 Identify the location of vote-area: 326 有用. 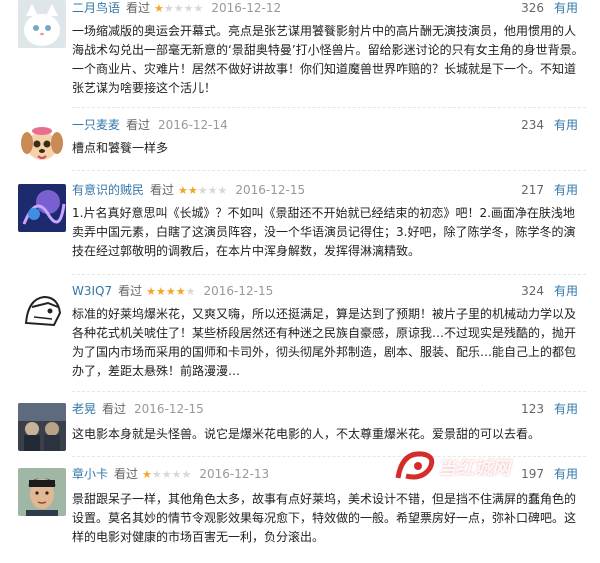
(549, 8).